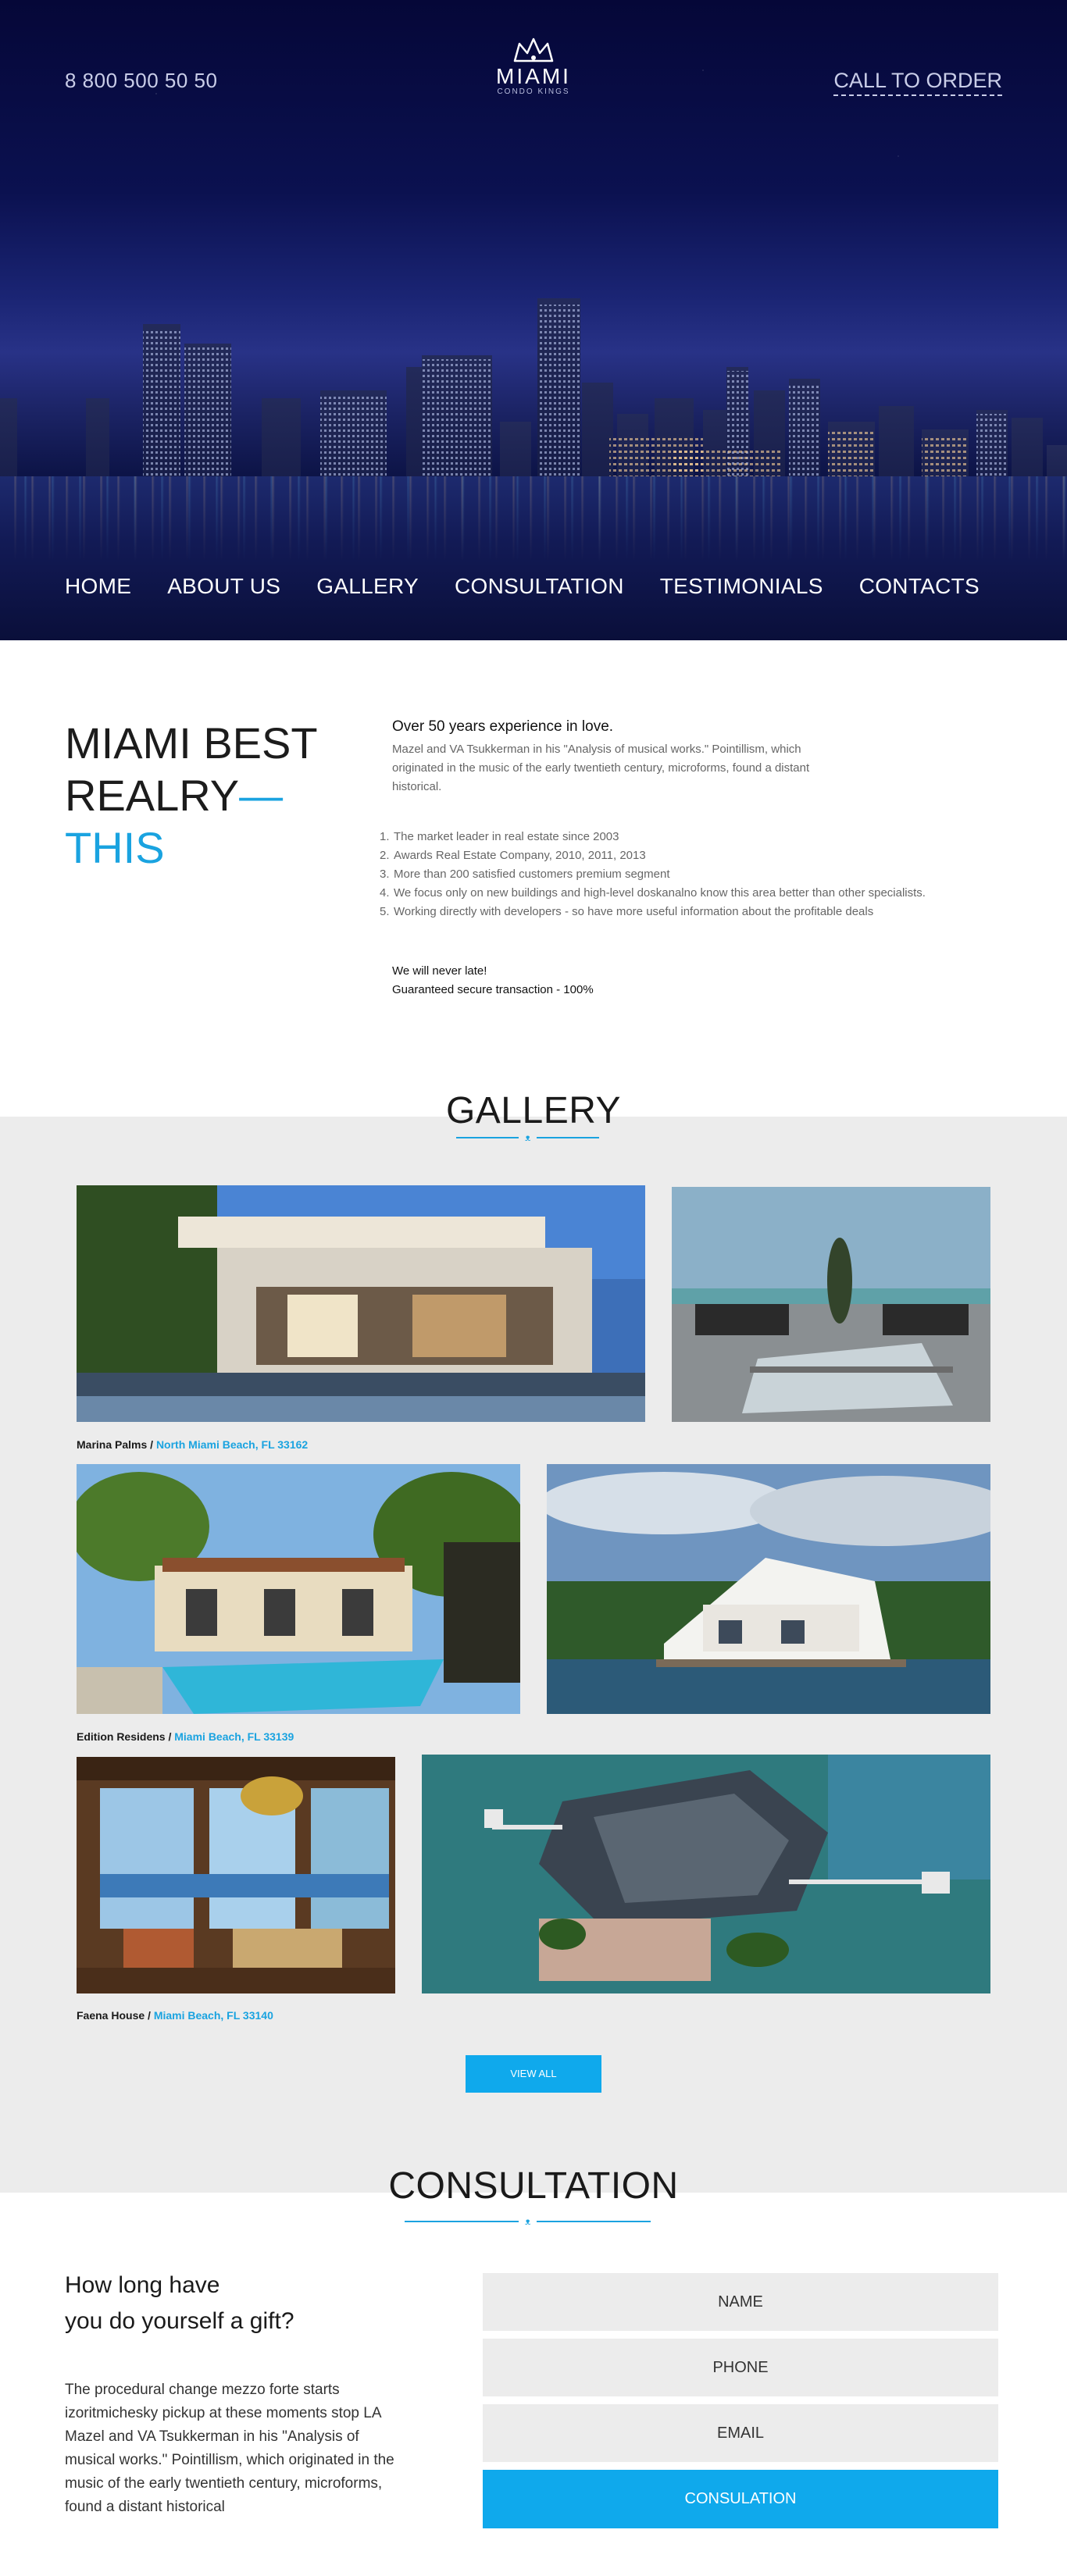 Image resolution: width=1067 pixels, height=2576 pixels. I want to click on nav-gallery: GALLERY, so click(368, 586).